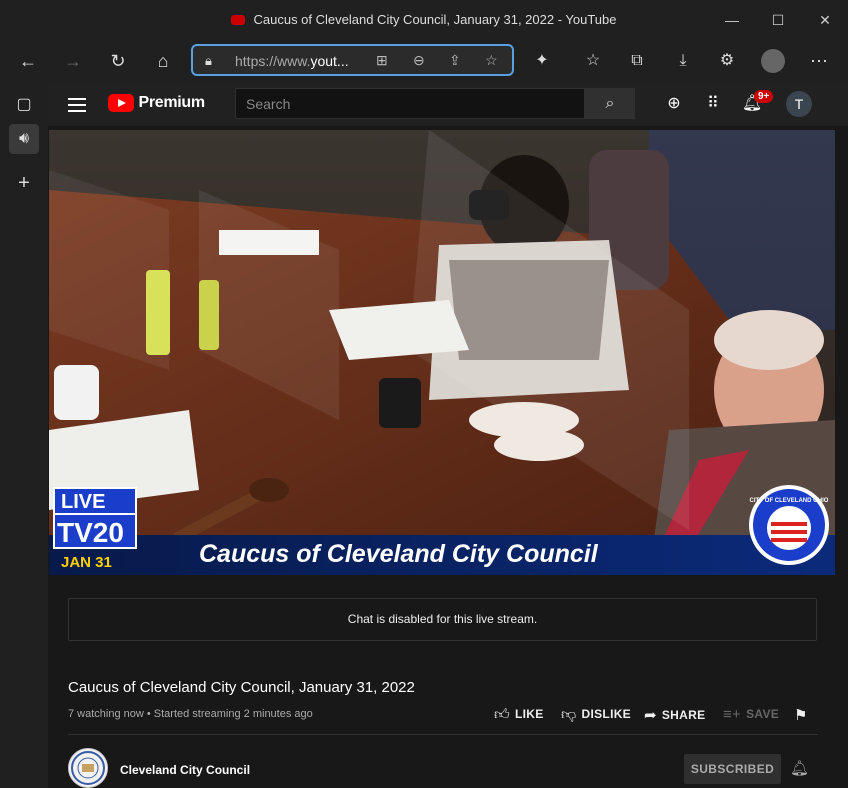  What do you see at coordinates (819, 61) in the screenshot?
I see `more-menu-button: ⋯` at bounding box center [819, 61].